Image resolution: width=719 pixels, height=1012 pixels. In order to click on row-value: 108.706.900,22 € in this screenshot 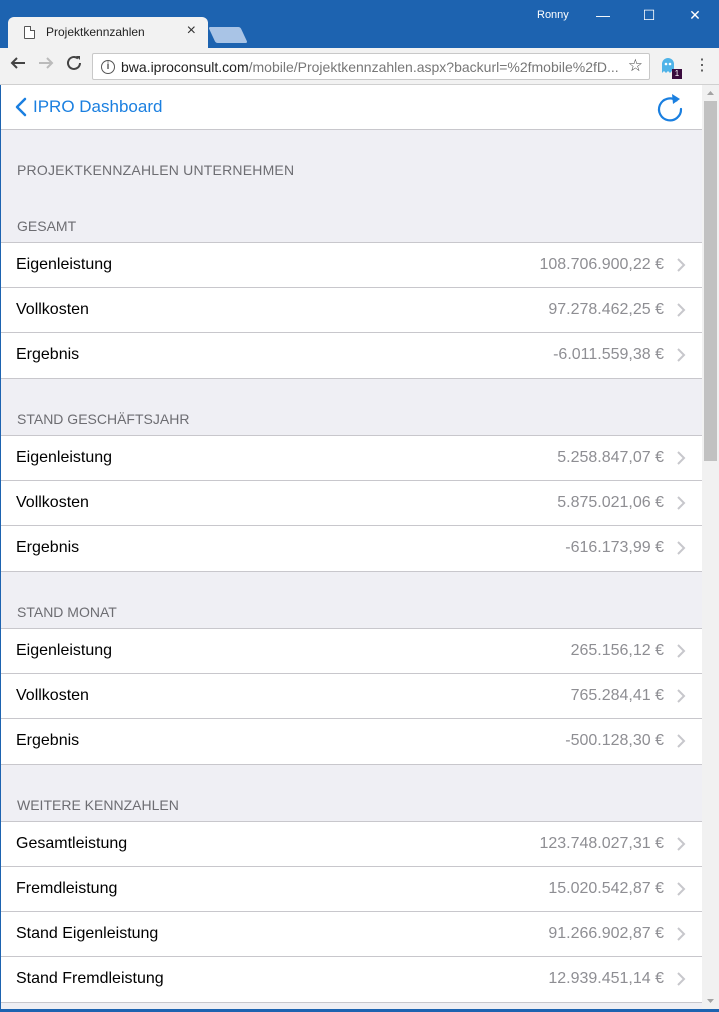, I will do `click(601, 264)`.